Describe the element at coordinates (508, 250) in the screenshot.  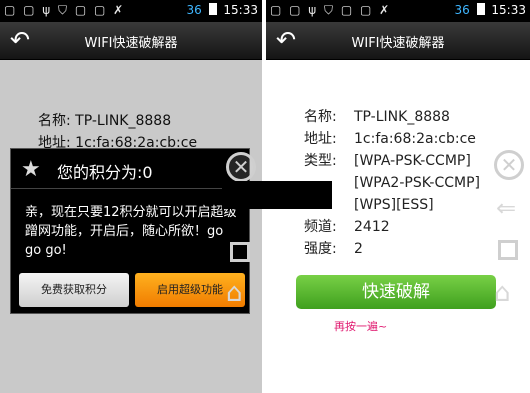
I see `square-icon-right` at that location.